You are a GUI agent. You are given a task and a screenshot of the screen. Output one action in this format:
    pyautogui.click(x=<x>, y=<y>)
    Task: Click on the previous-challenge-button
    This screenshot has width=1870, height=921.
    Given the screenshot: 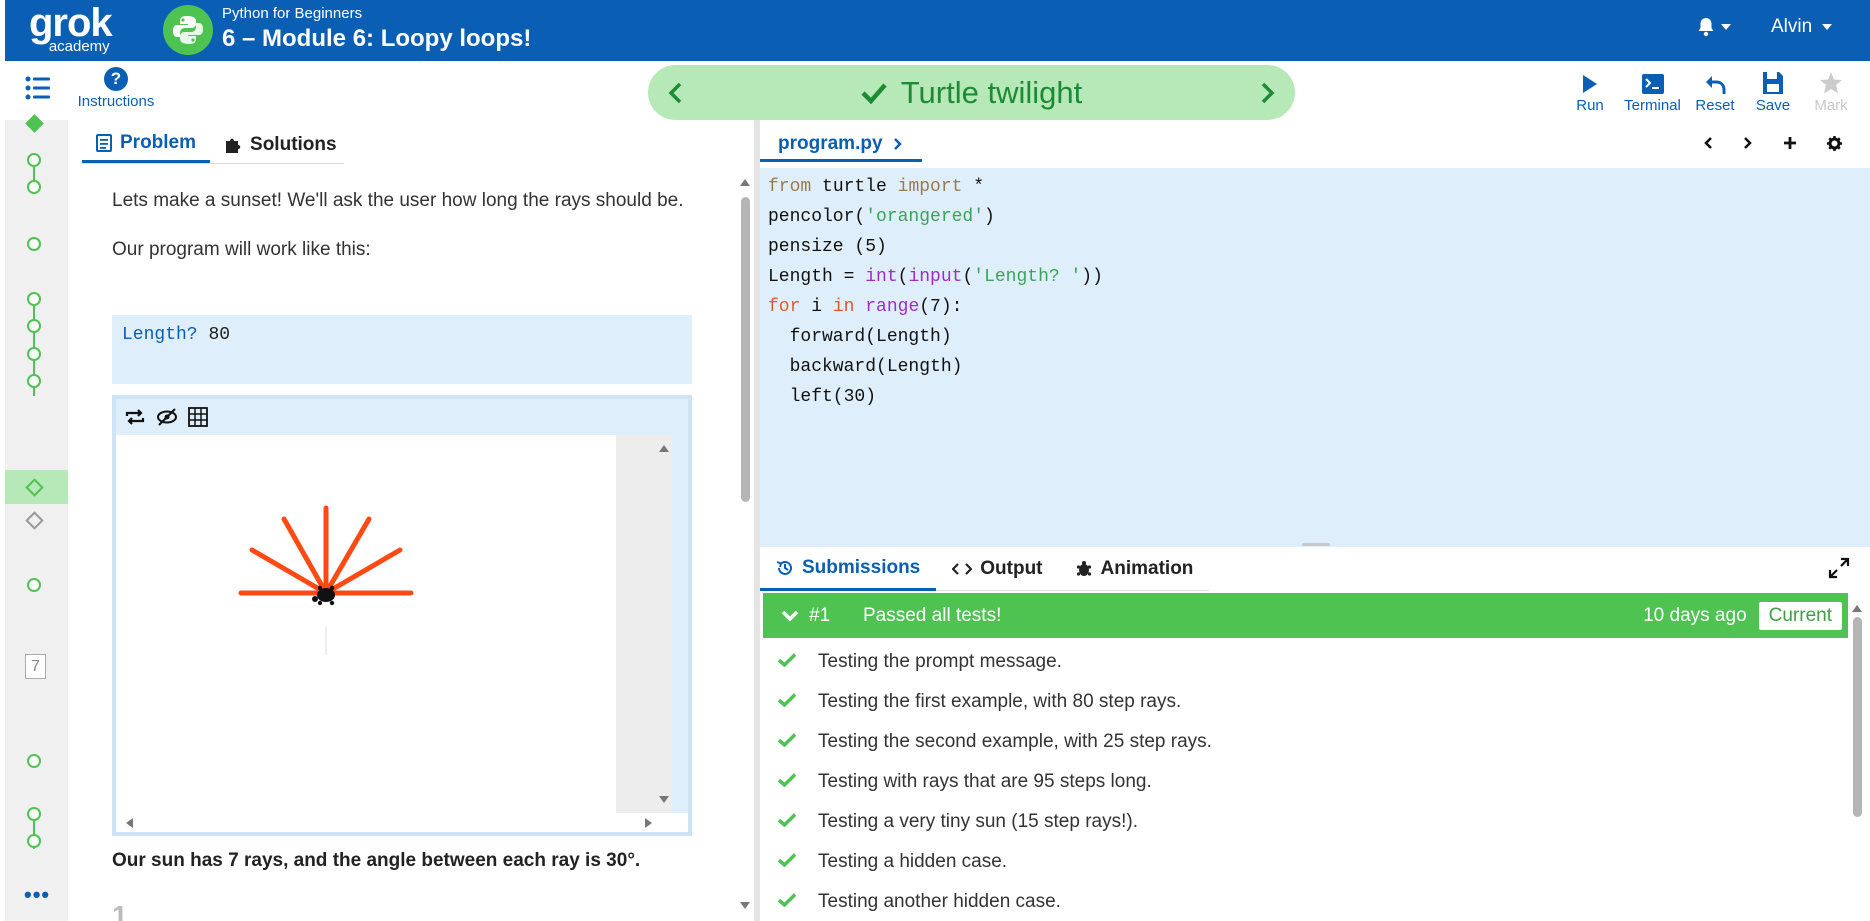 What is the action you would take?
    pyautogui.click(x=676, y=93)
    